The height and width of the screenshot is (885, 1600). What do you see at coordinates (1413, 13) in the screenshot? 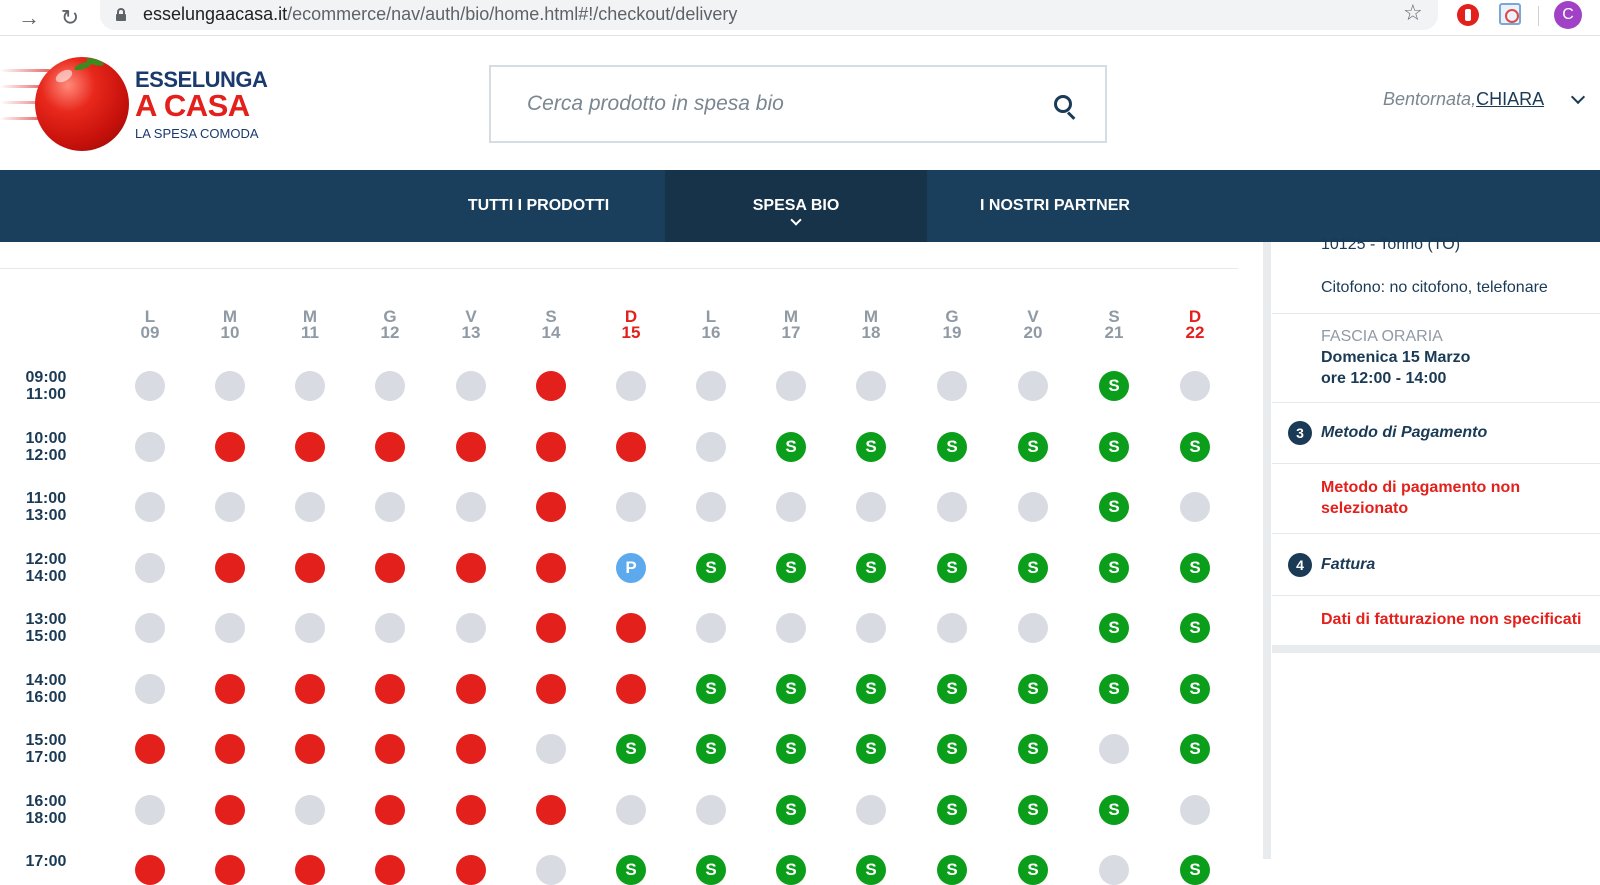
I see `bookmark-star-icon: ☆` at bounding box center [1413, 13].